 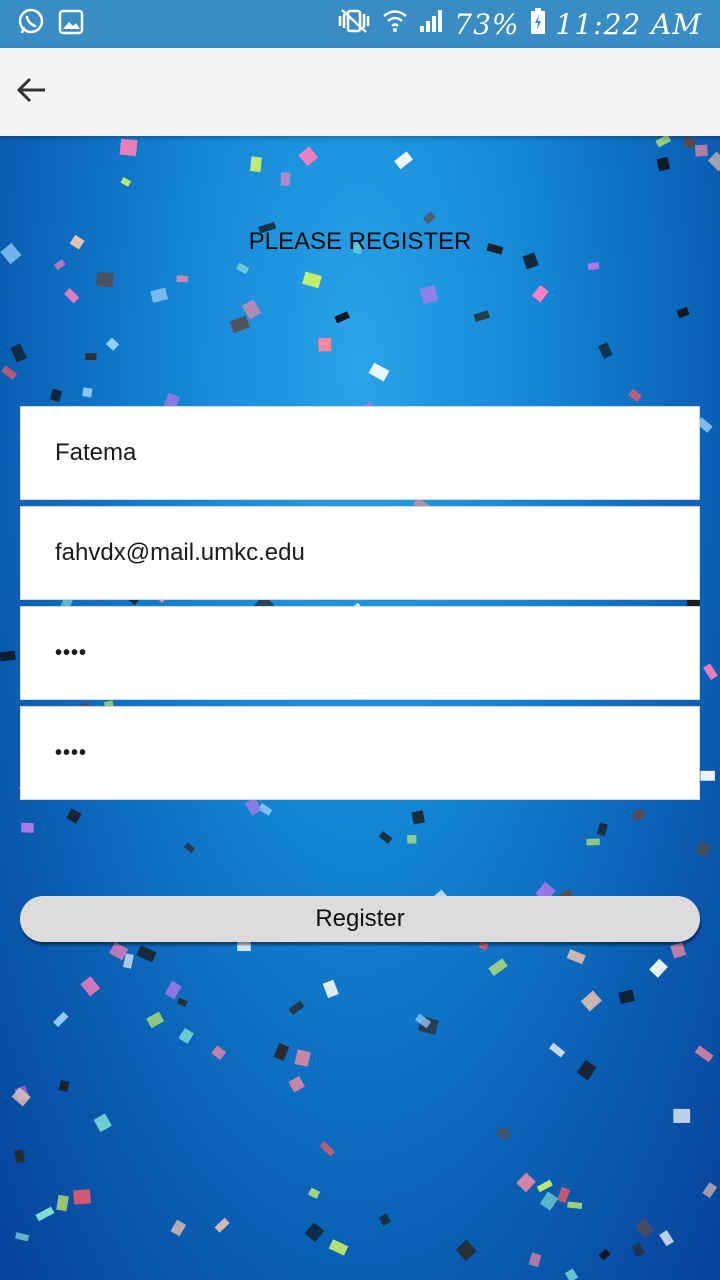 I want to click on confirm-password-field, so click(x=360, y=753).